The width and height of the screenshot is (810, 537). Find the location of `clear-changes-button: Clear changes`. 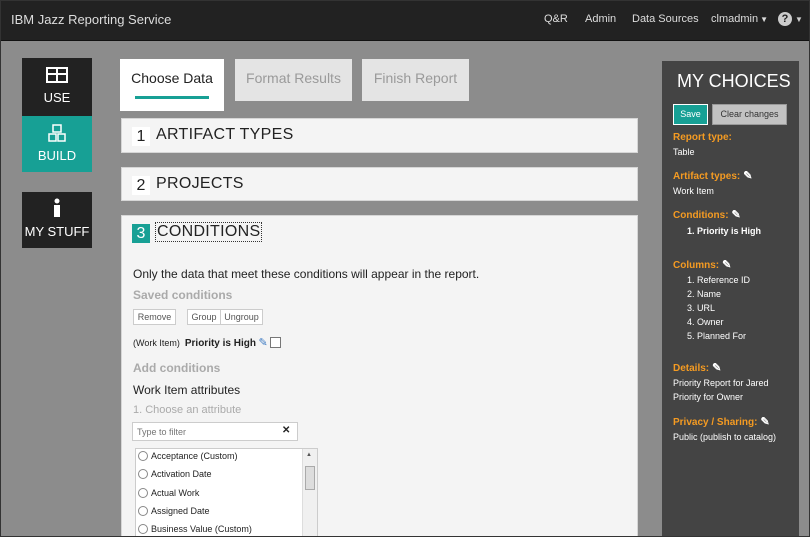

clear-changes-button: Clear changes is located at coordinates (749, 114).